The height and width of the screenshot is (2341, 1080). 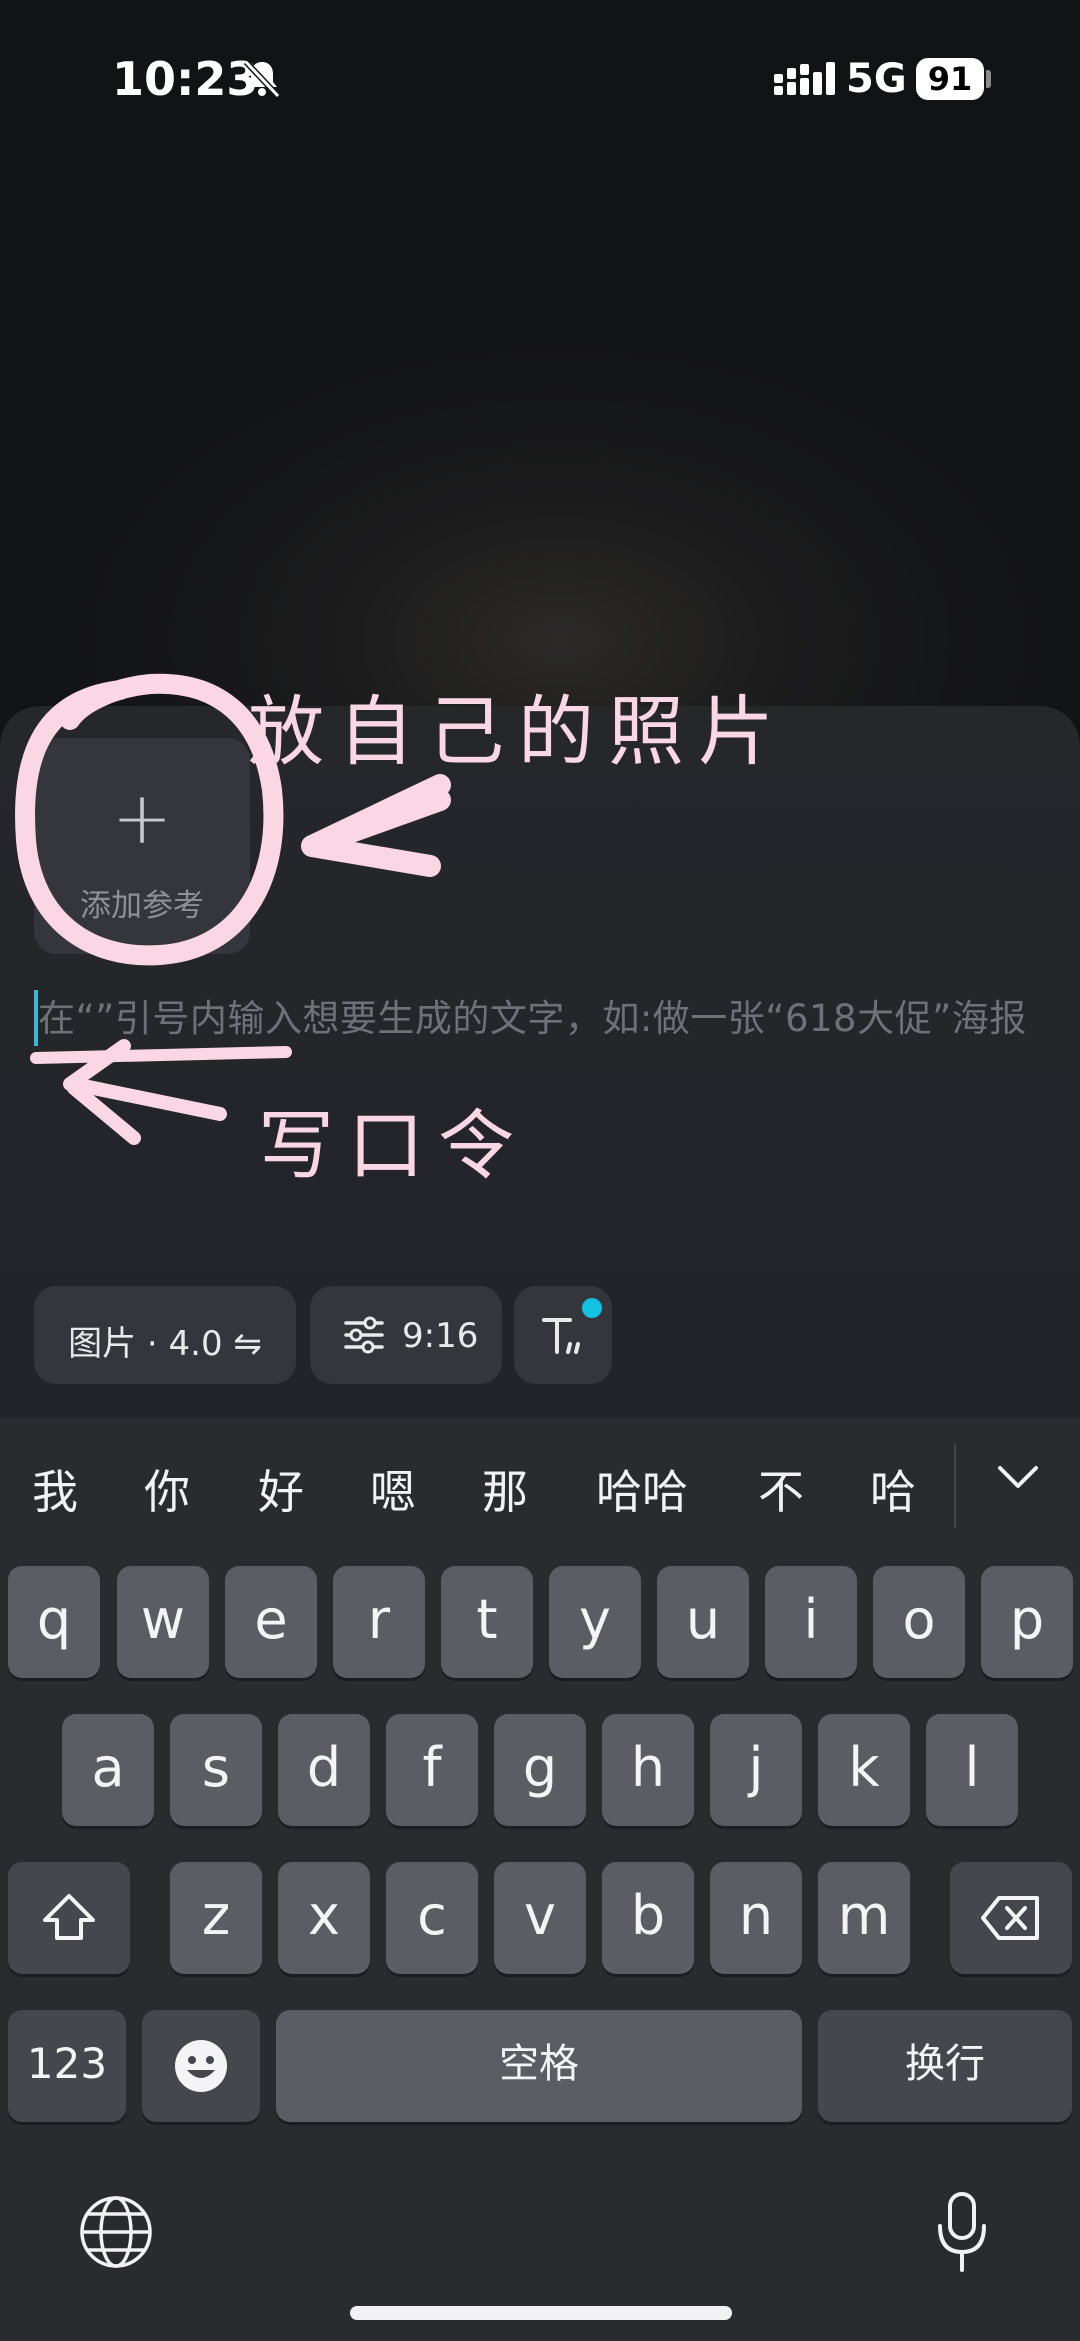 I want to click on status-bar: 10:23 5G 91, so click(x=540, y=80).